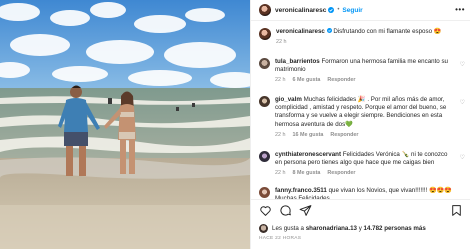 This screenshot has height=249, width=470. Describe the element at coordinates (395, 228) in the screenshot. I see `liked-by-count: 14.782 personas más` at that location.